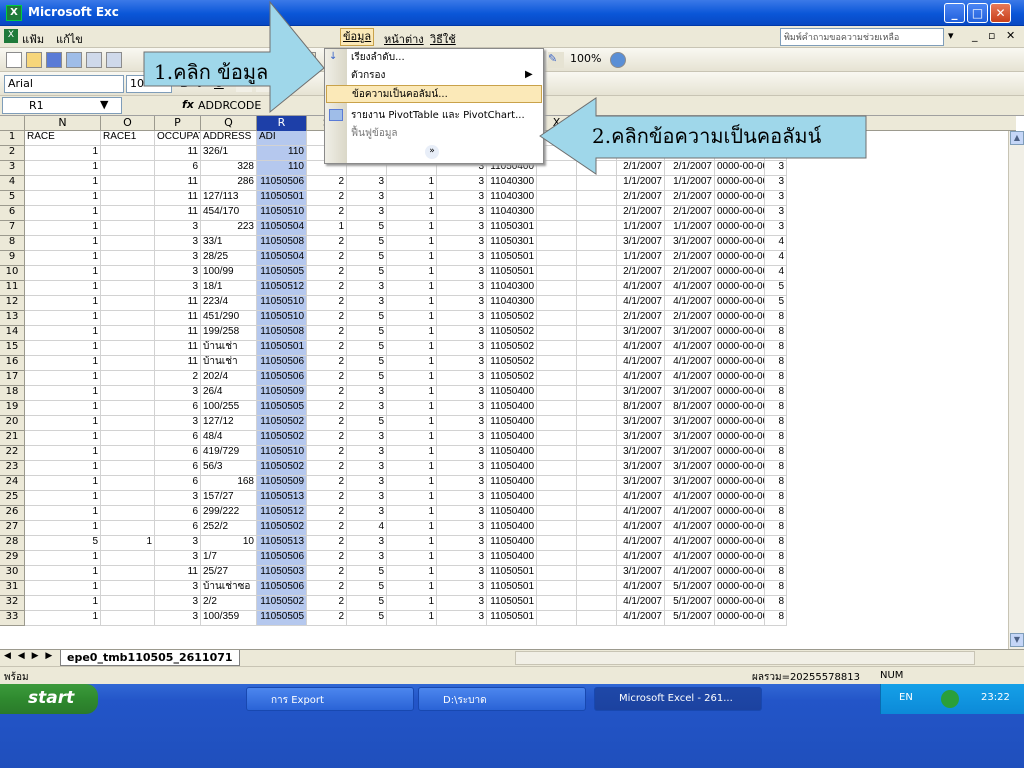  I want to click on row-header-21: 21, so click(12, 438).